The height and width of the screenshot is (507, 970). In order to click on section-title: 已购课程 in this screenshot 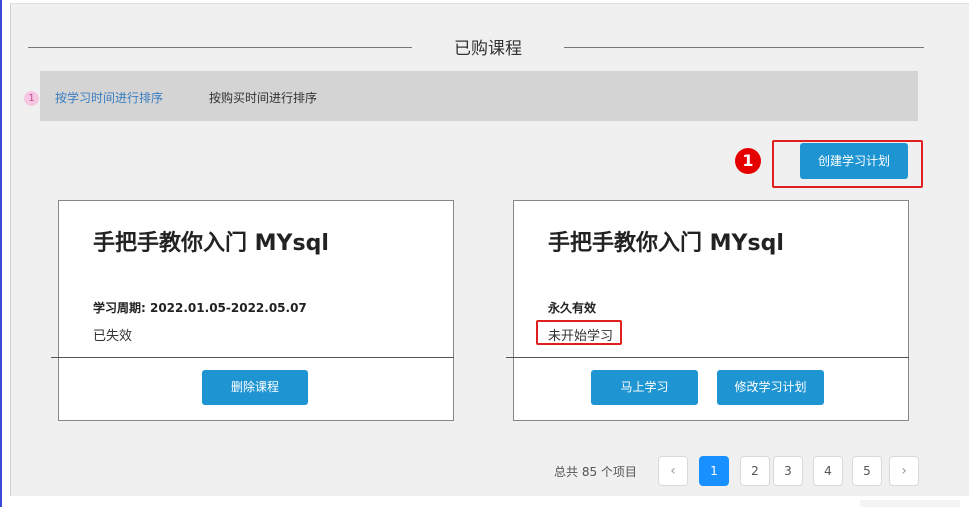, I will do `click(488, 49)`.